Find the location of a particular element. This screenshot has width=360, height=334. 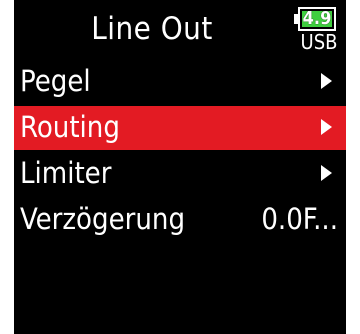

menu-item-label: Limiter is located at coordinates (66, 173).